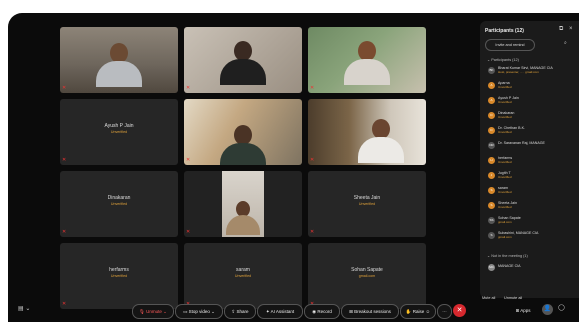  I want to click on participant-row: DR Dr. Saravanan Raj, MANAGE, so click(532, 146).